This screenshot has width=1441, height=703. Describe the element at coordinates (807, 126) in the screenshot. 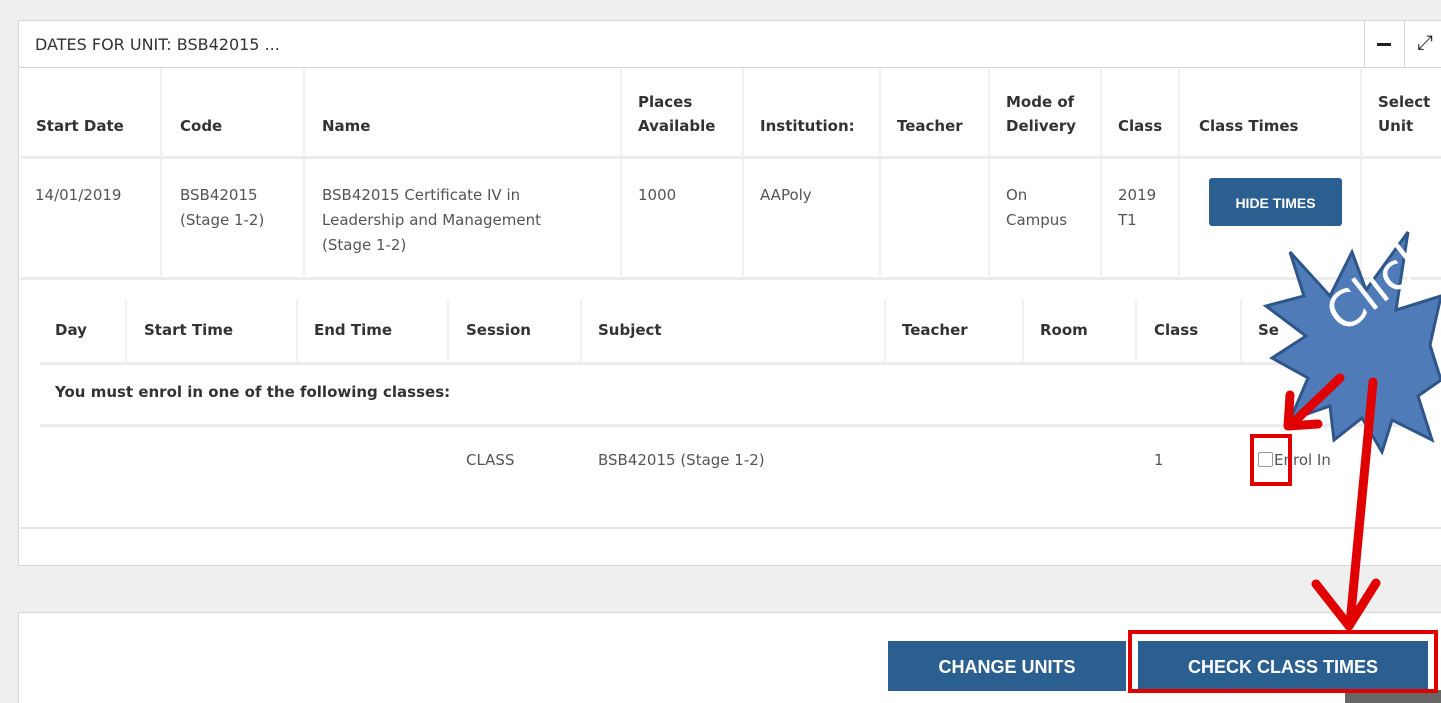

I see `header-institution: Institution:` at that location.